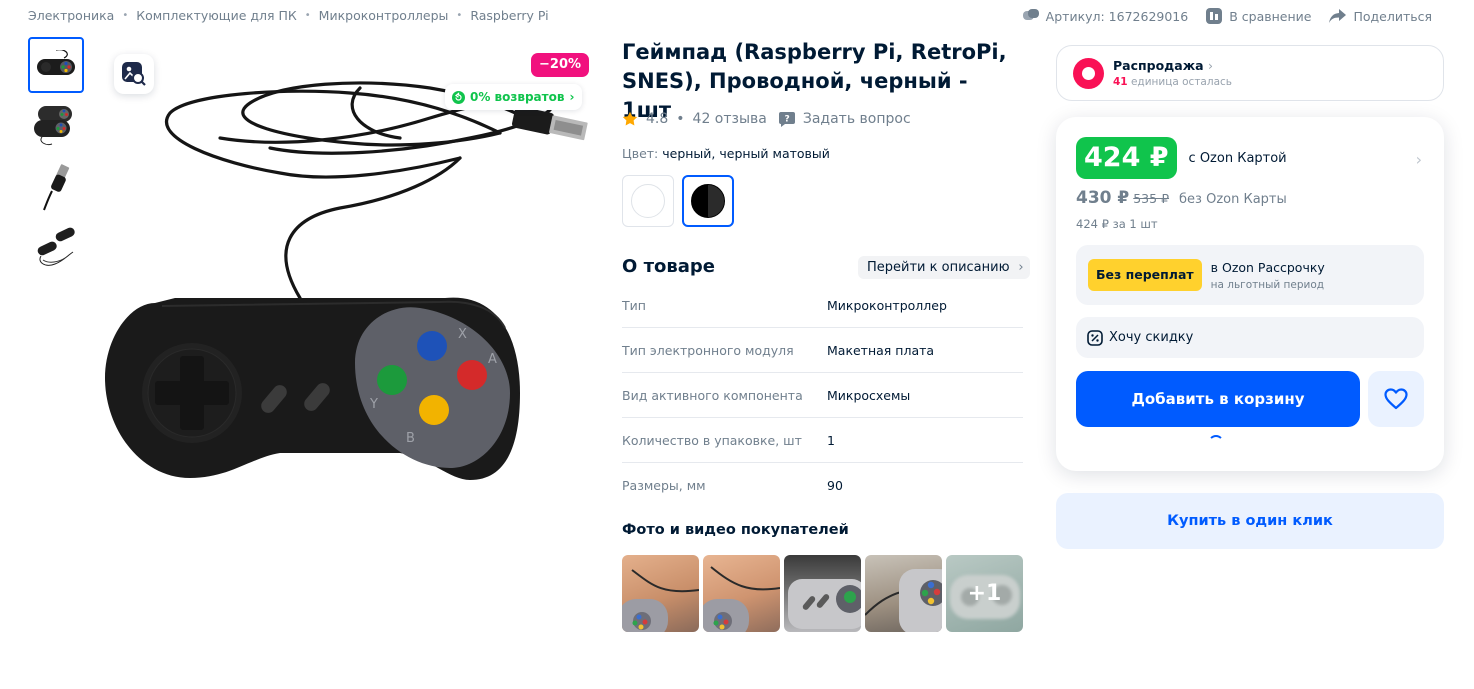 This screenshot has height=689, width=1474. I want to click on returns-label: 0% возвратов, so click(517, 97).